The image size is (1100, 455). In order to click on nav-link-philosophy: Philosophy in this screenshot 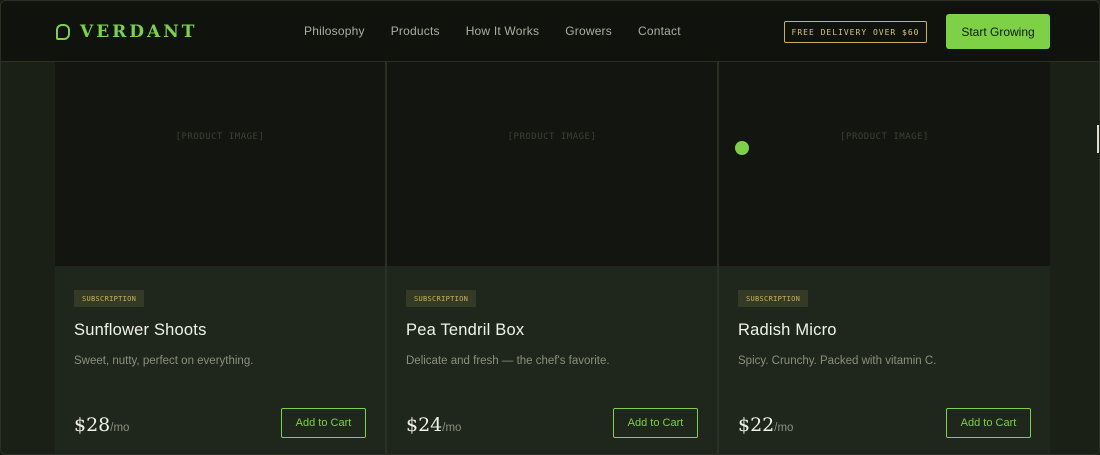, I will do `click(334, 31)`.